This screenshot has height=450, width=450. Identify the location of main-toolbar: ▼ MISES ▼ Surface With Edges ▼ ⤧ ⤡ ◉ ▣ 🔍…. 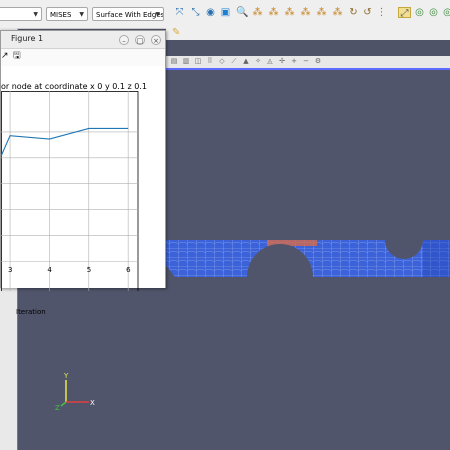
(225, 14).